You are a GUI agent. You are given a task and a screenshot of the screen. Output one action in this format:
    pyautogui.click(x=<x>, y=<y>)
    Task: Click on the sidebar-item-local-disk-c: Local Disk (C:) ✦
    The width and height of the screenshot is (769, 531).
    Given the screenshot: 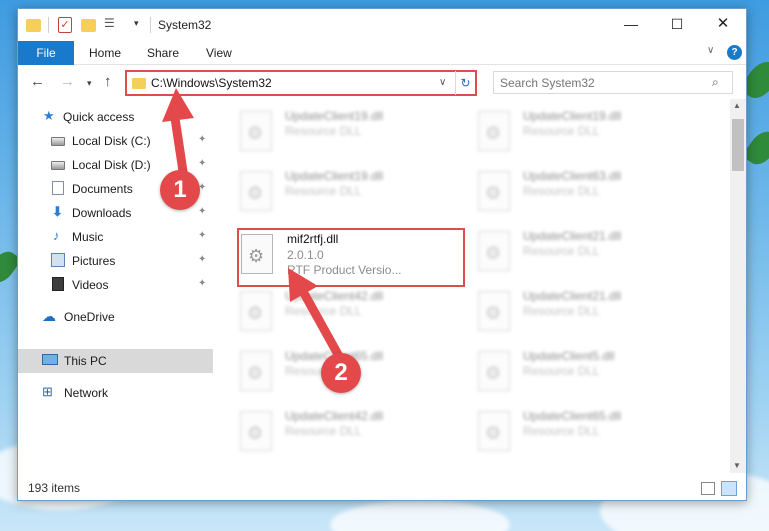 What is the action you would take?
    pyautogui.click(x=115, y=141)
    